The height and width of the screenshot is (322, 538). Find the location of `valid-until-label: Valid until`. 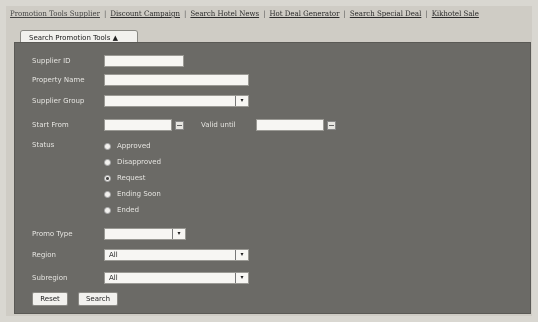

valid-until-label: Valid until is located at coordinates (218, 125).